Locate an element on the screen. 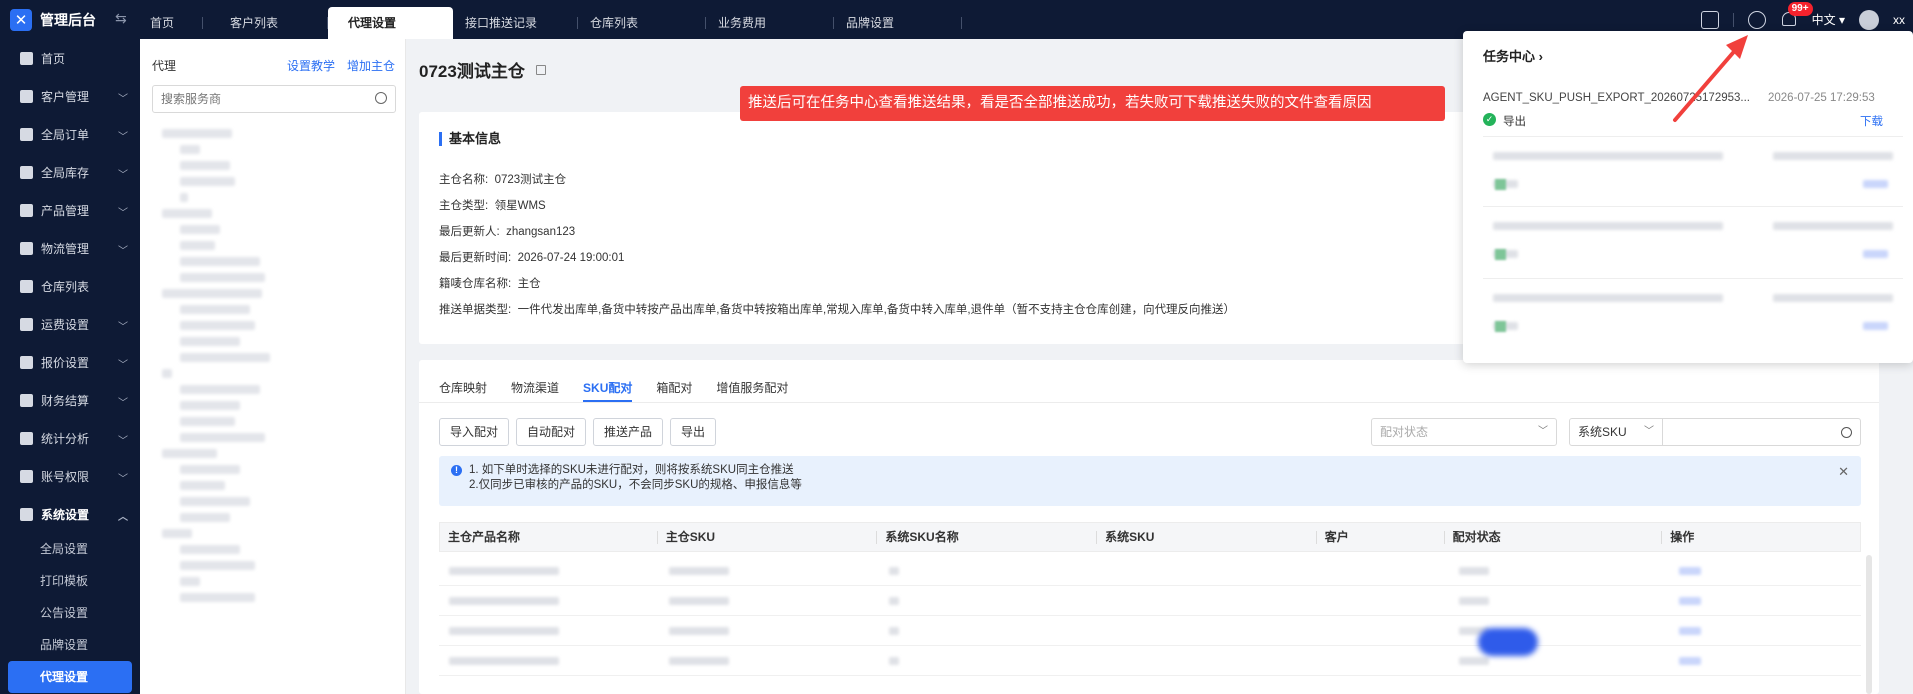  sidebar-subitem: 全局设置 is located at coordinates (70, 549).